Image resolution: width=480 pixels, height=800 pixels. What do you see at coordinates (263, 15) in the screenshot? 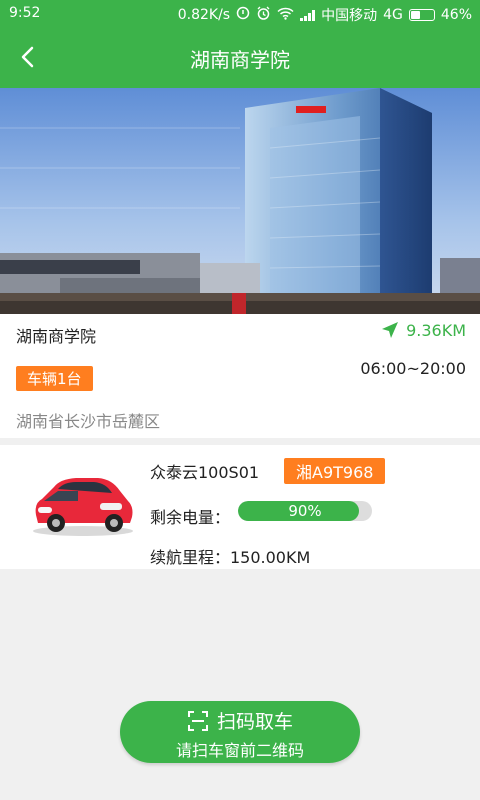
I see `alarm-icon` at bounding box center [263, 15].